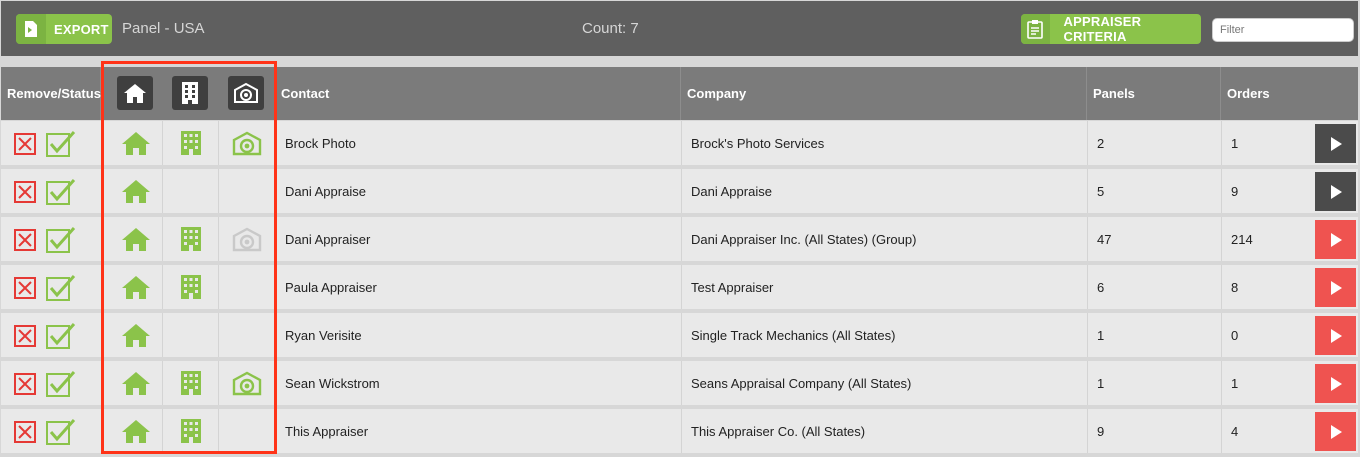  Describe the element at coordinates (81, 29) in the screenshot. I see `export-label: EXPORT` at that location.